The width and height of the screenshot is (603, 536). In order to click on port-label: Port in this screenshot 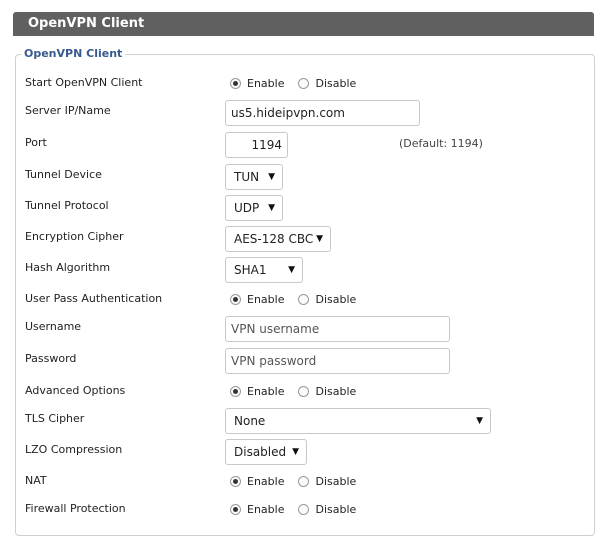, I will do `click(36, 142)`.